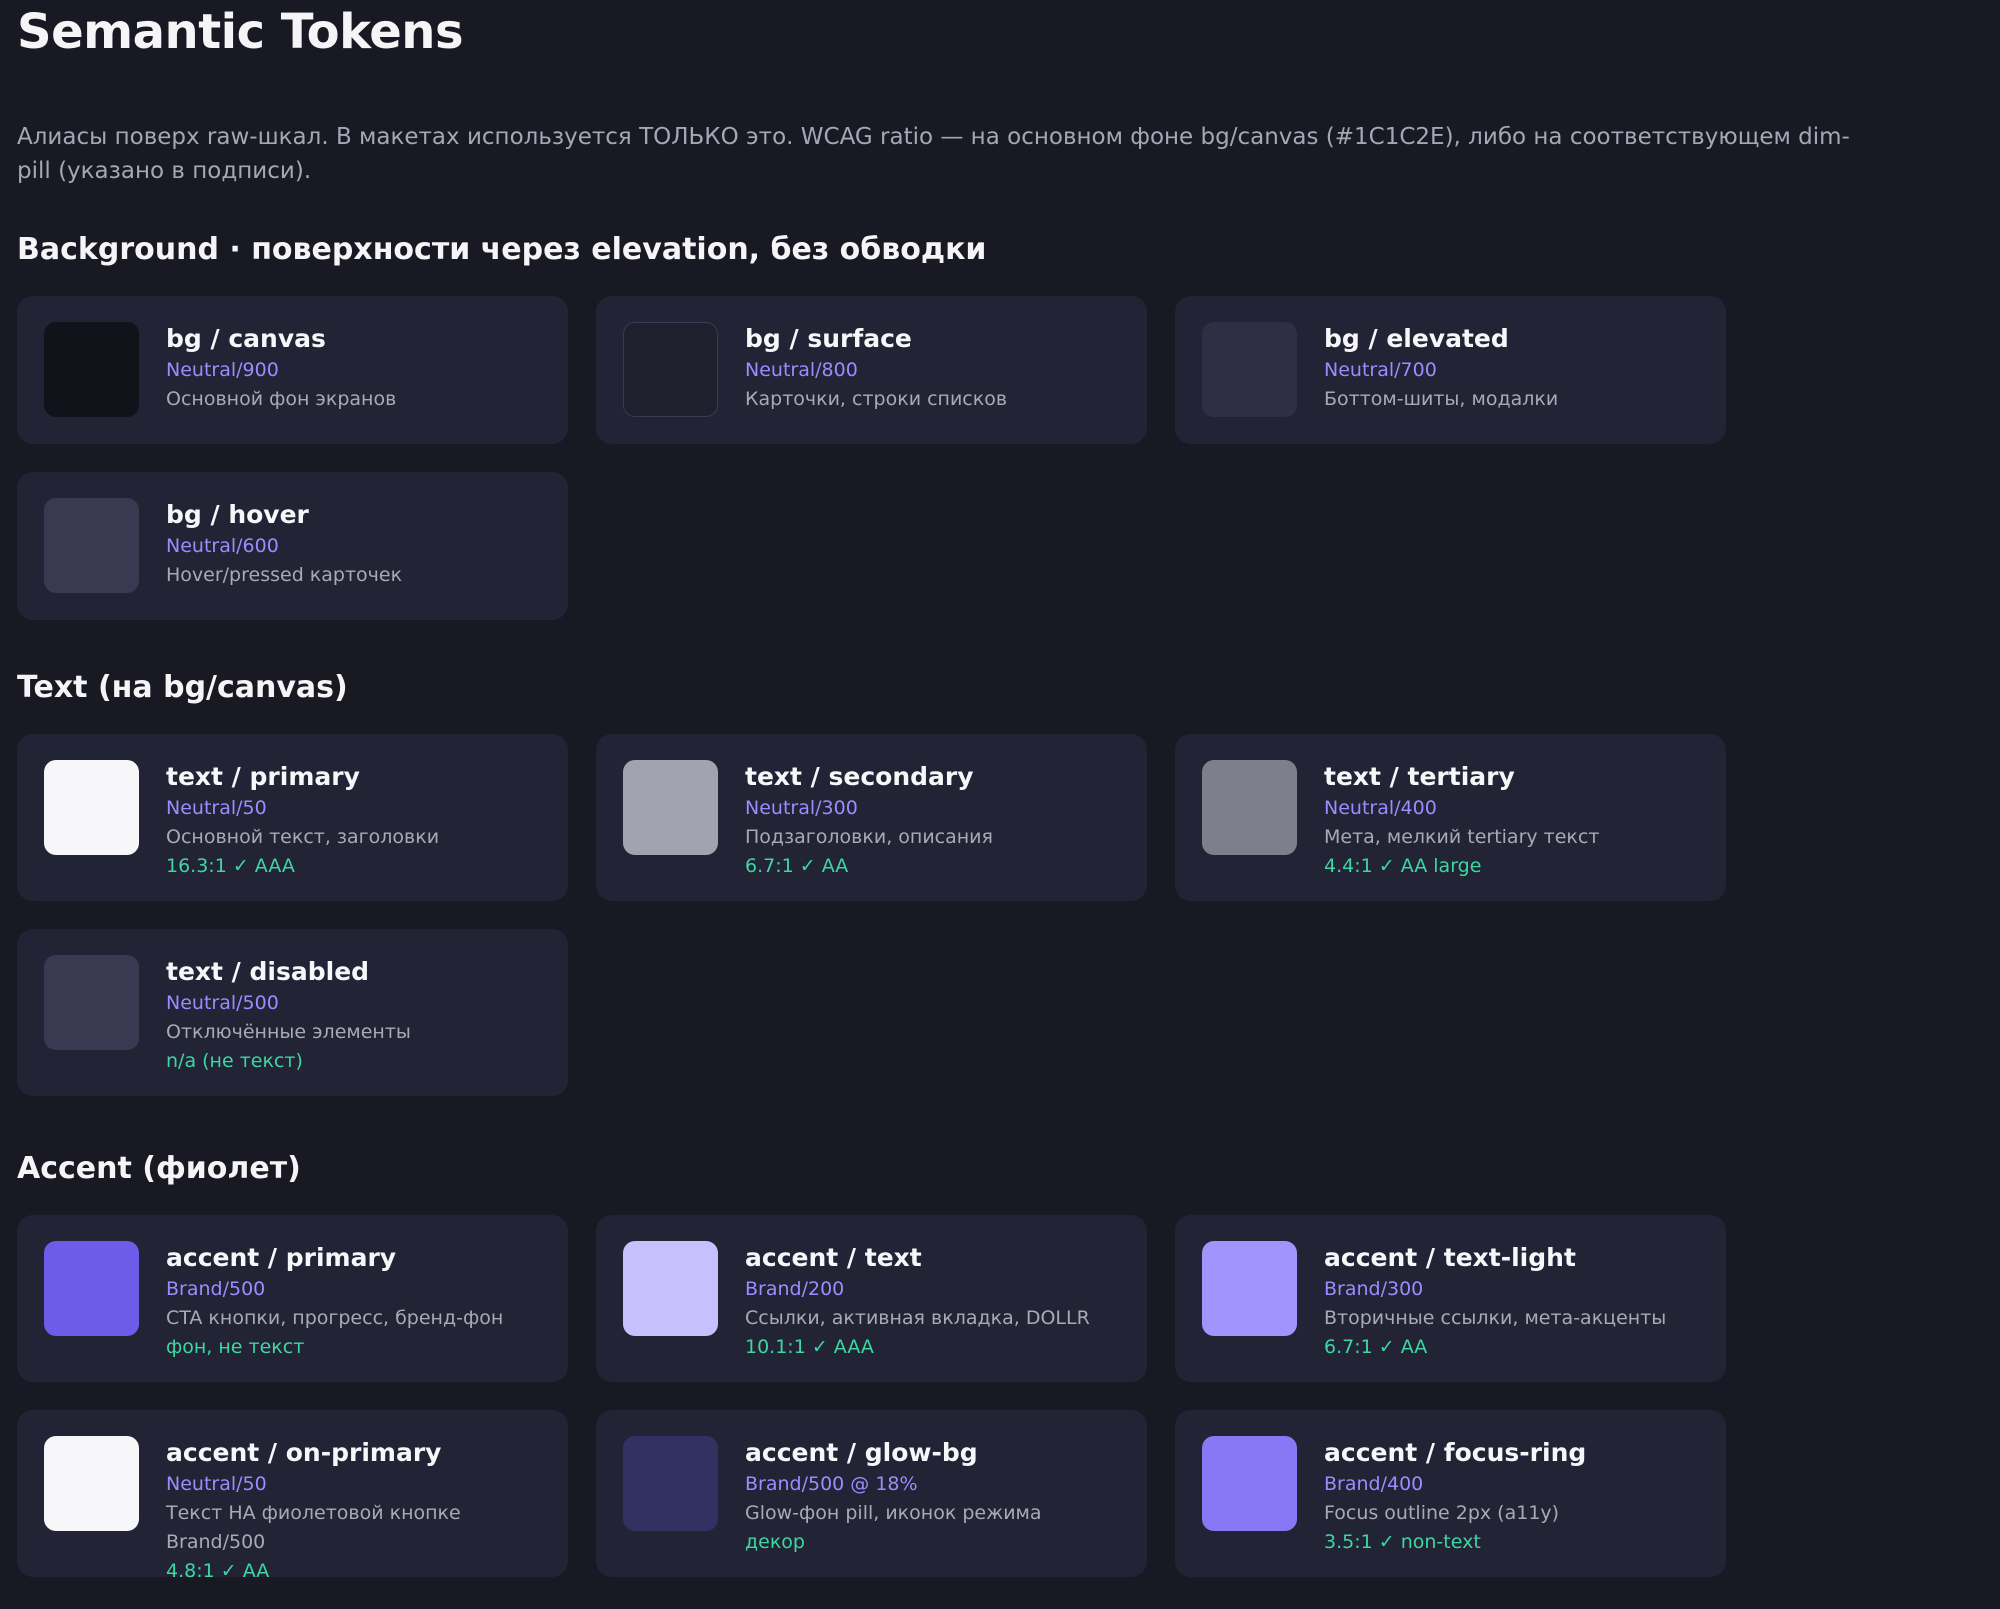  I want to click on token-name: text / secondary, so click(859, 776).